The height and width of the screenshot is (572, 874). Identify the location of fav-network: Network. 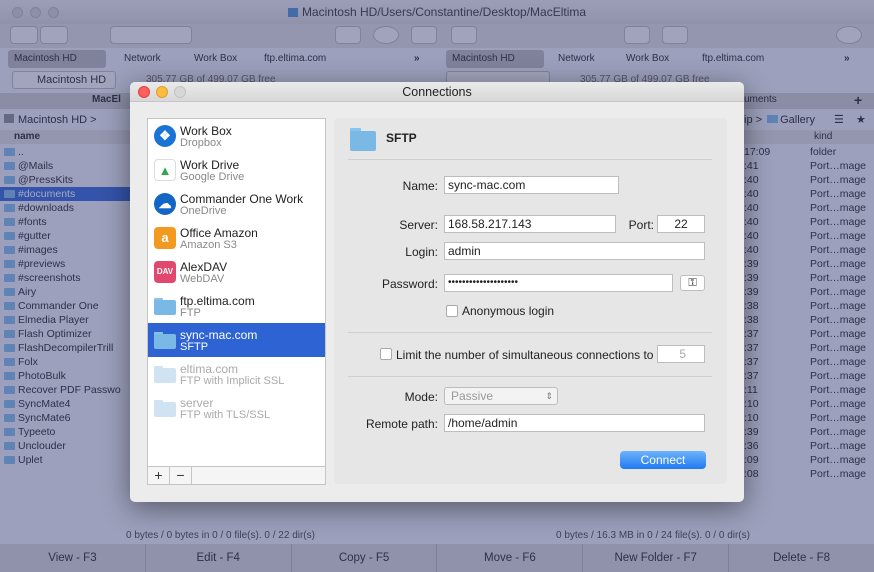
(142, 59).